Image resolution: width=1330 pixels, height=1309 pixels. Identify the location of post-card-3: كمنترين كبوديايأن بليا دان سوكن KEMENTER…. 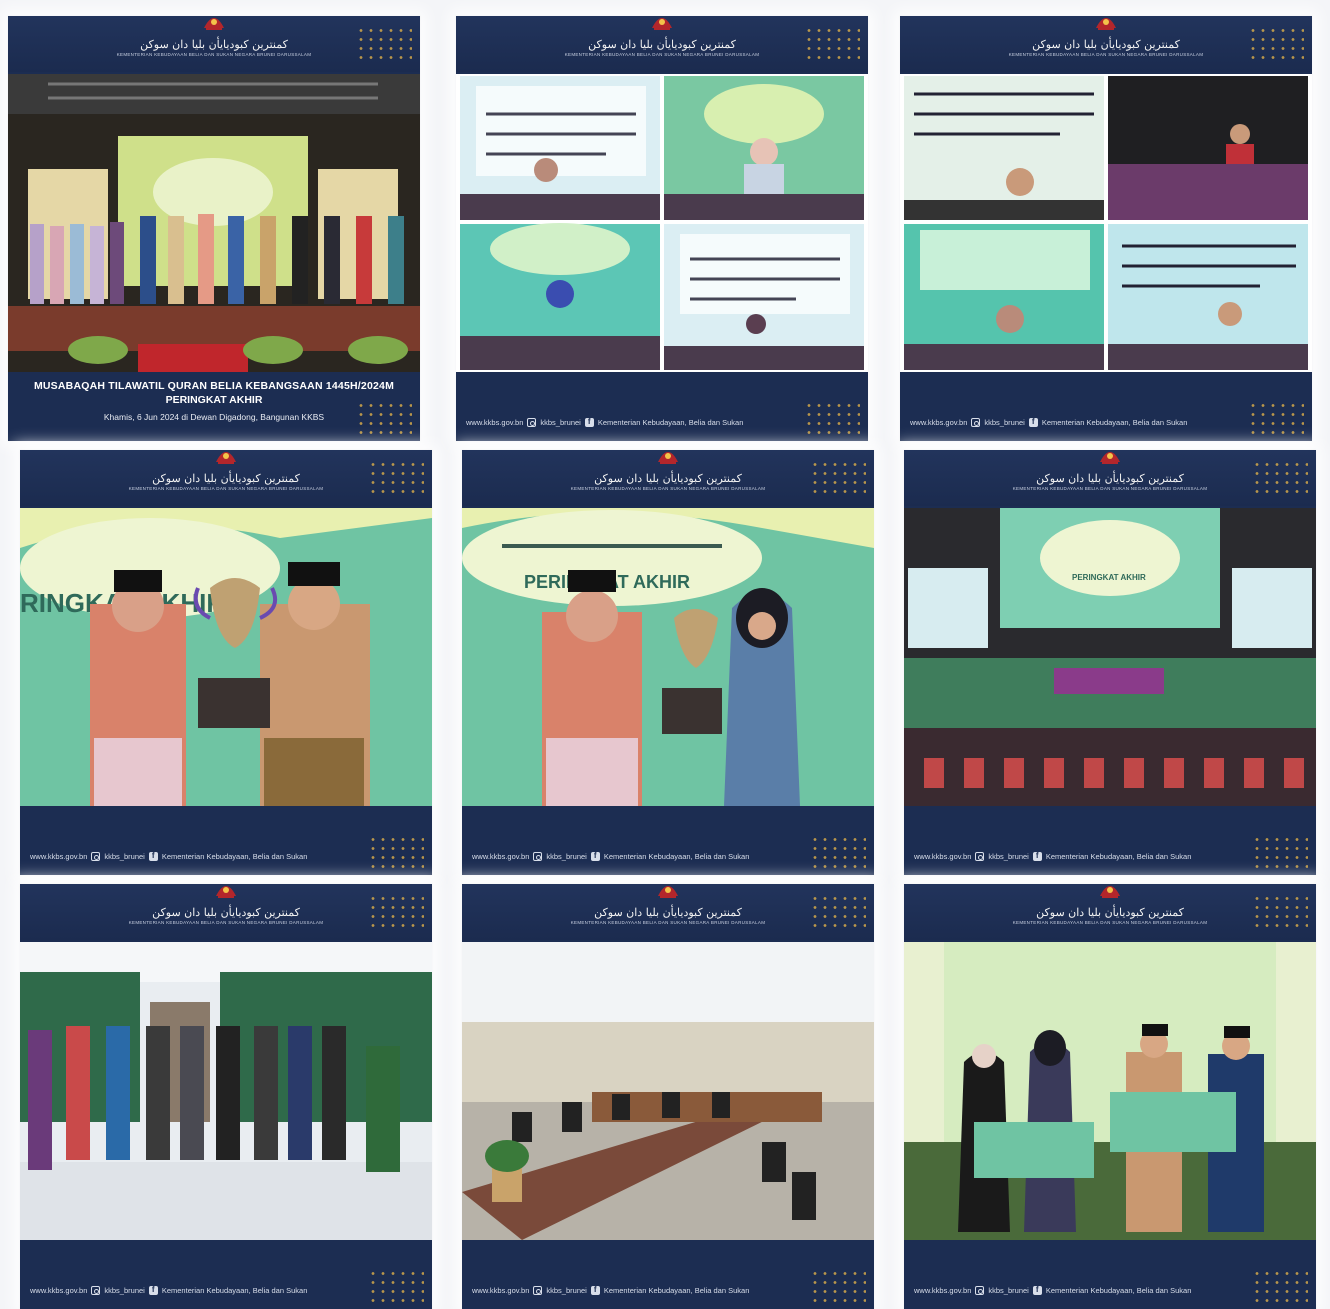
(1106, 228).